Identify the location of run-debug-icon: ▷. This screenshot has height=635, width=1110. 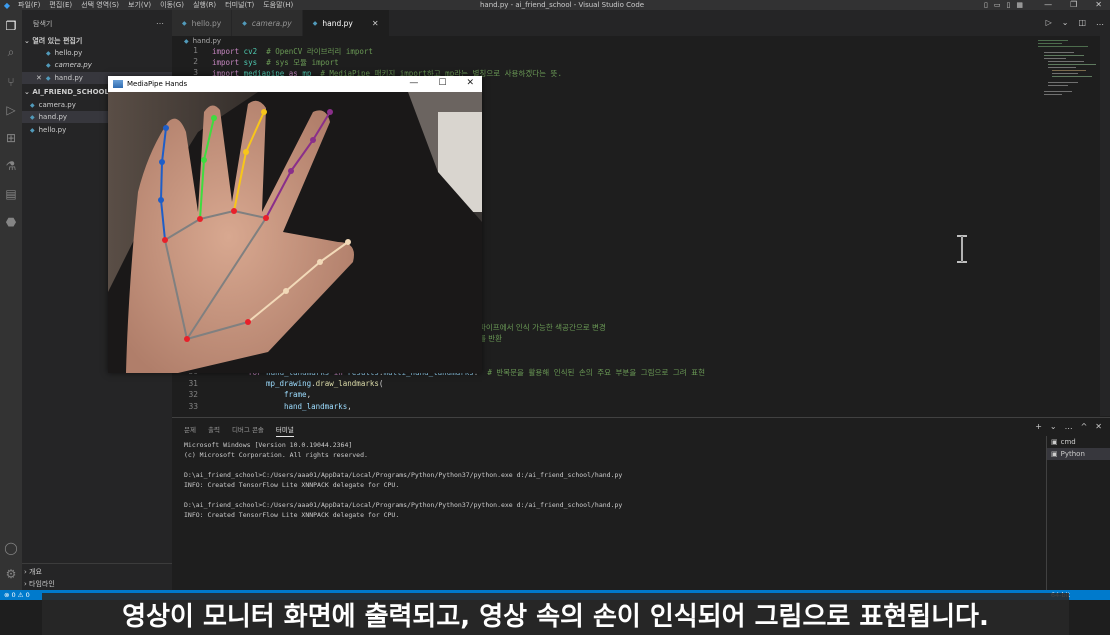
(11, 110).